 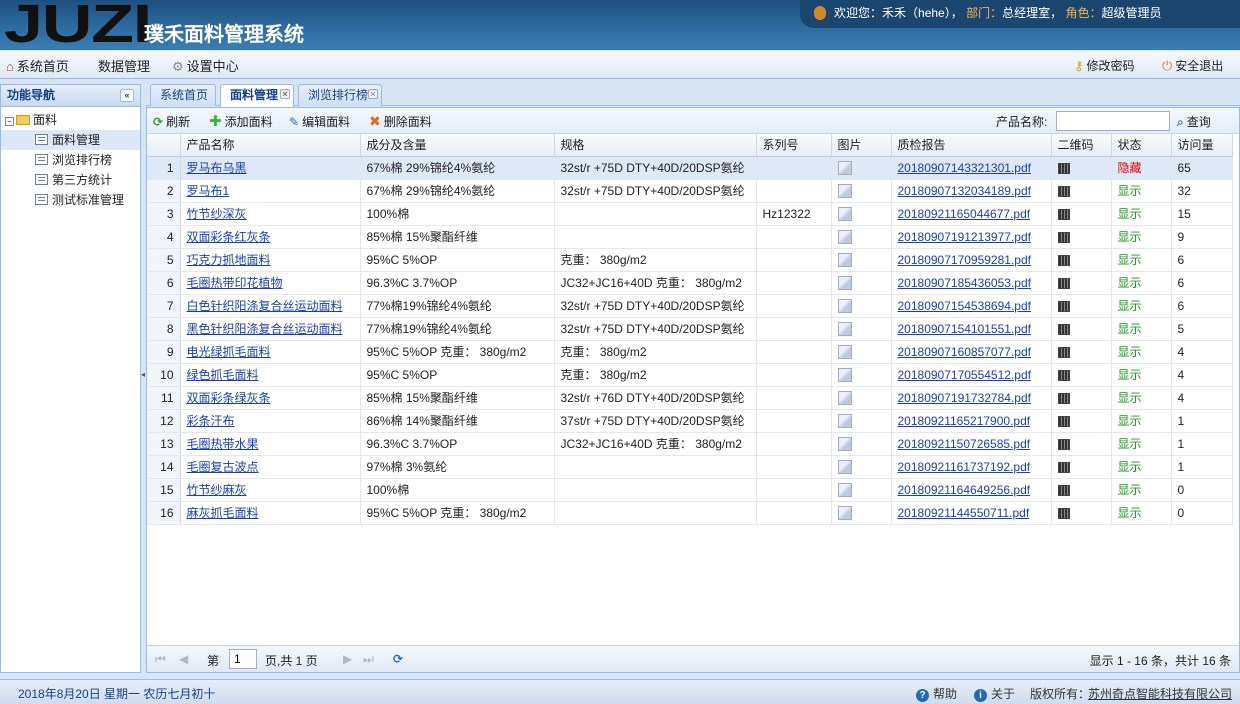 I want to click on product-name-link: 毛圈复古波点, so click(x=223, y=467).